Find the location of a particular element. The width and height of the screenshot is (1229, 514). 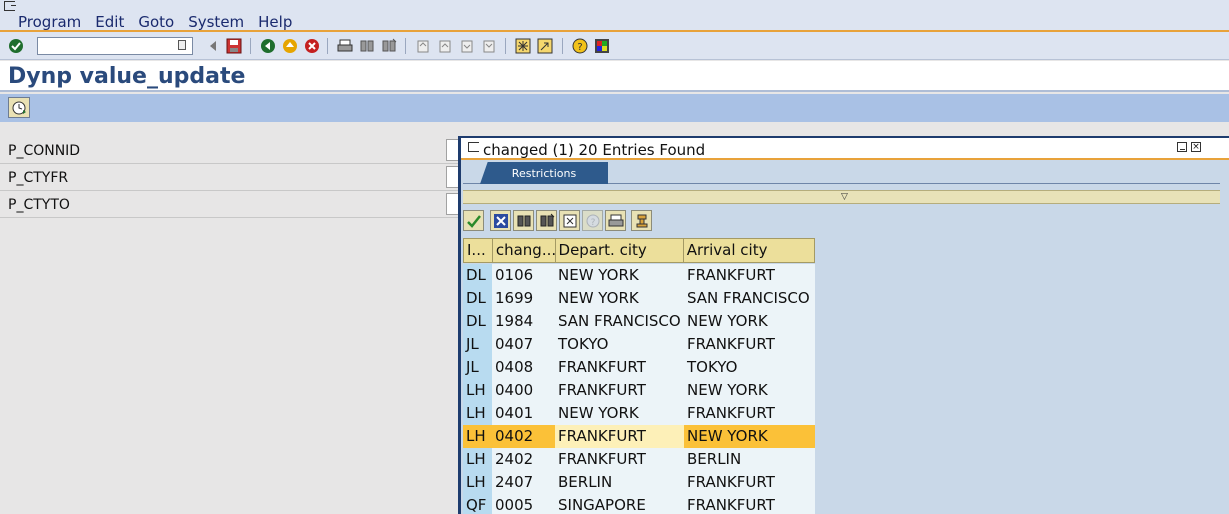

cell-connection: 0005 is located at coordinates (523, 504).